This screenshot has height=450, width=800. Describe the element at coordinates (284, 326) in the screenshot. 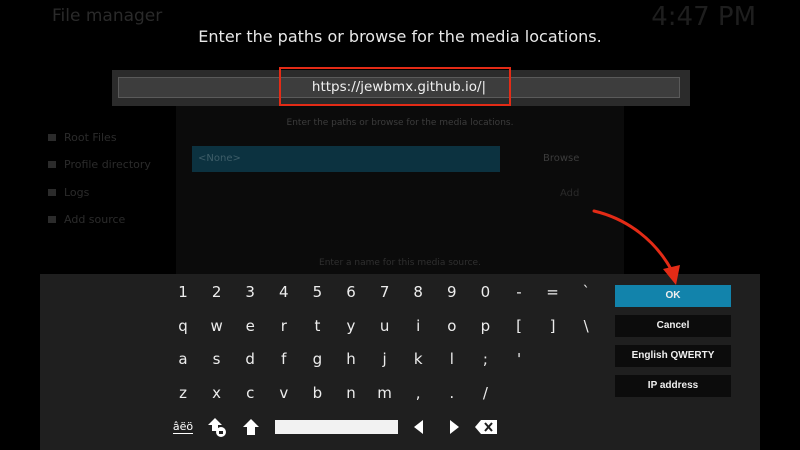

I see `key: r` at that location.